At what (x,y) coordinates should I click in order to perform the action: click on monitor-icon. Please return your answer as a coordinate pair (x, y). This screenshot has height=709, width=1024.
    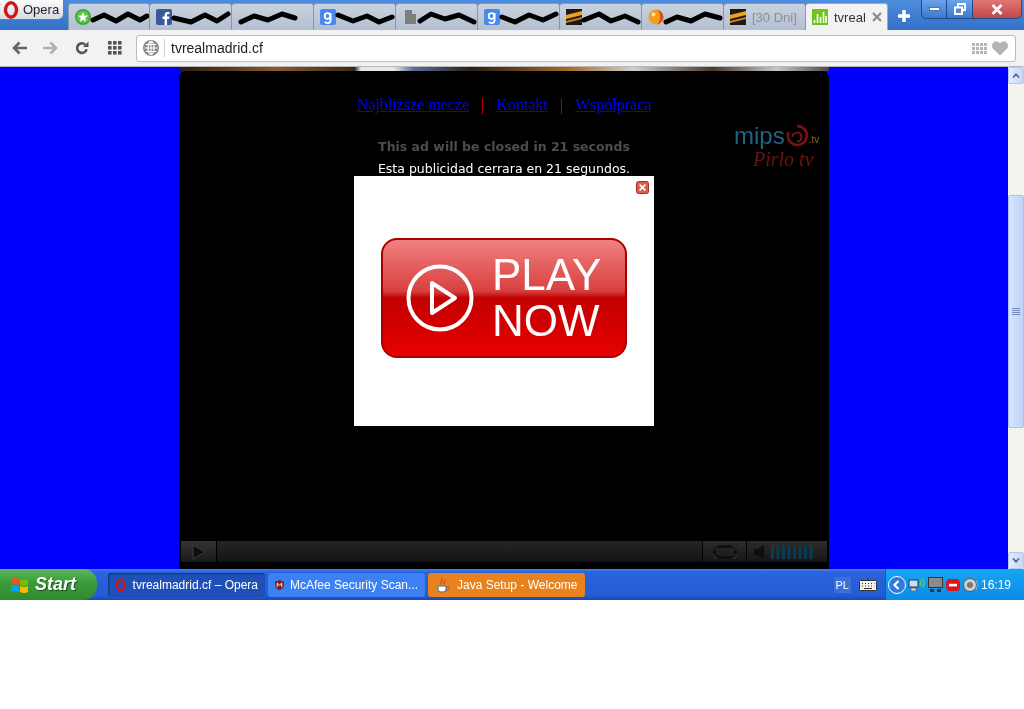
    Looking at the image, I should click on (935, 584).